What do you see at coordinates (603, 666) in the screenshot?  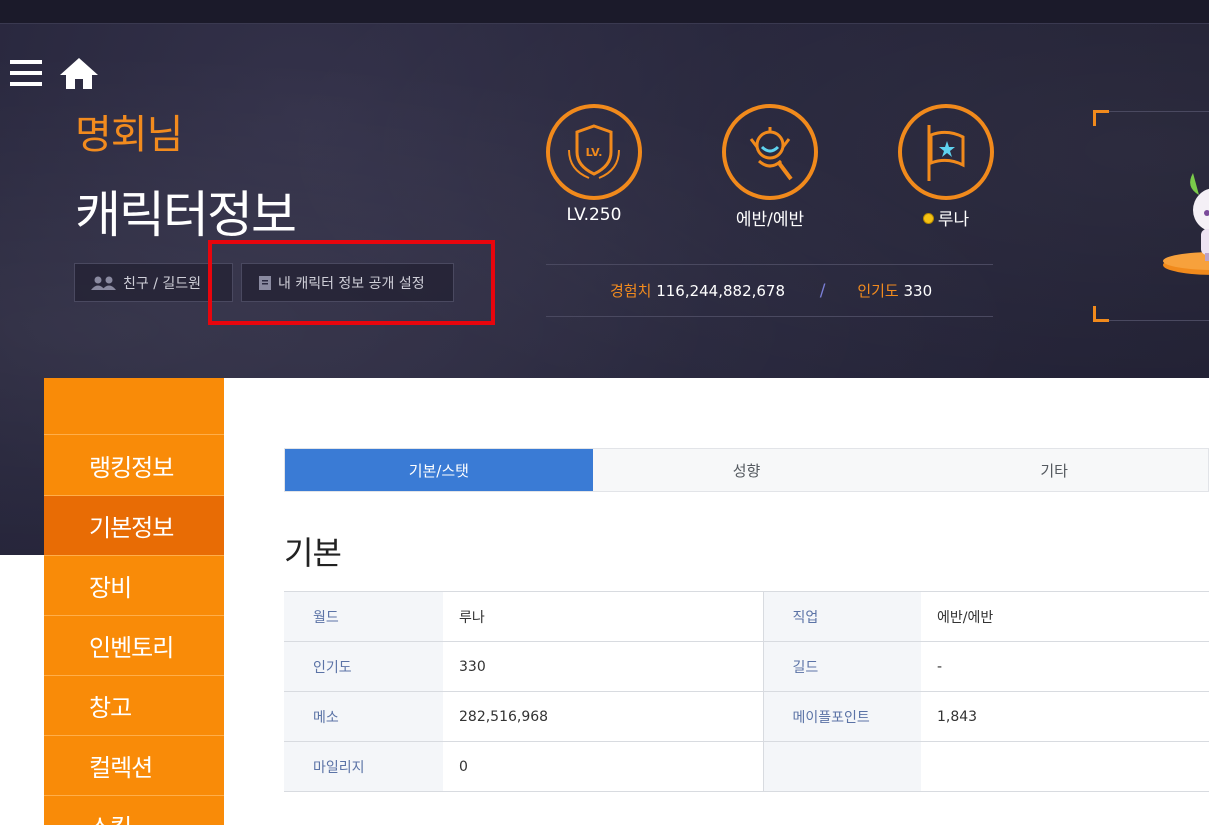 I see `popularity-value-cell: 330` at bounding box center [603, 666].